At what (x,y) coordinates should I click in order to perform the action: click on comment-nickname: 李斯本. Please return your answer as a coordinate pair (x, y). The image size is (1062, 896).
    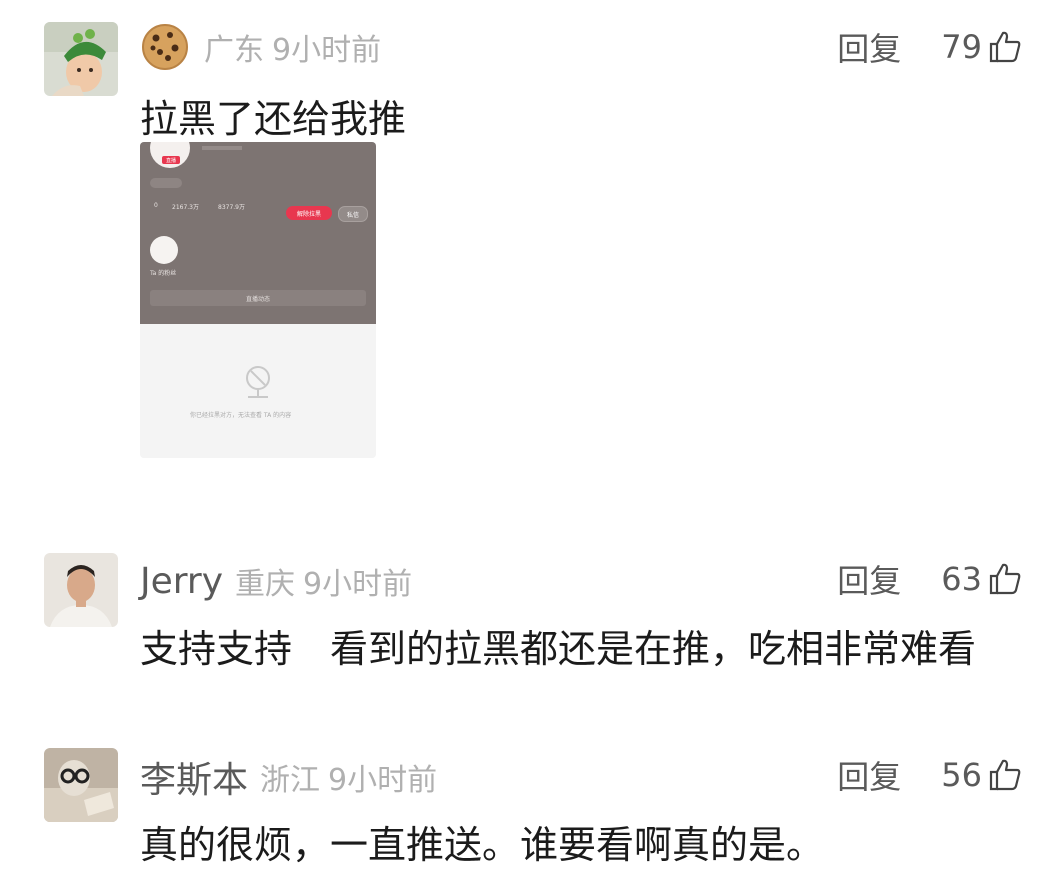
    Looking at the image, I should click on (194, 777).